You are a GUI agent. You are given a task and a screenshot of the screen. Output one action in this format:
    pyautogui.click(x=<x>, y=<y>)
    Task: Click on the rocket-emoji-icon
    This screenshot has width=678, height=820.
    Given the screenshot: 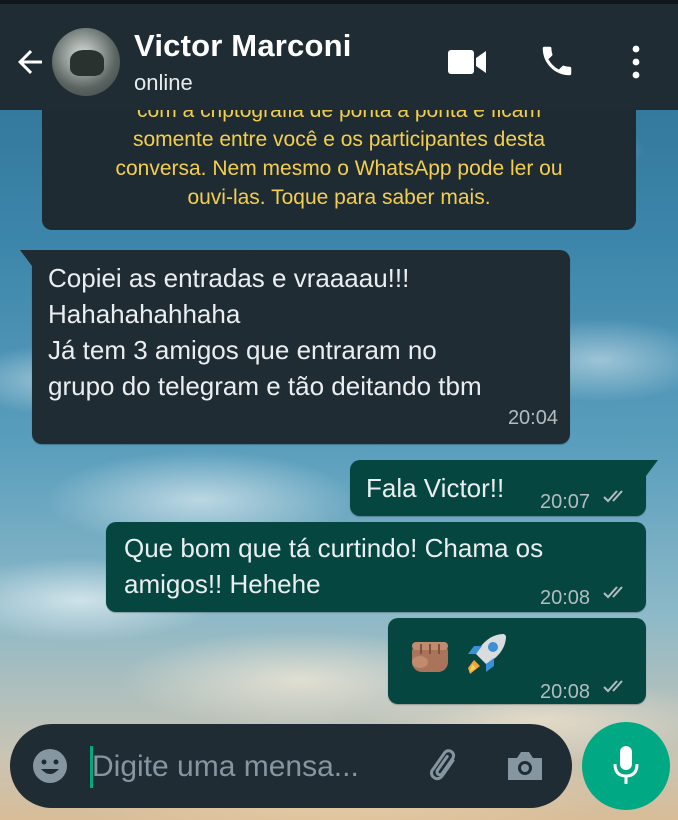 What is the action you would take?
    pyautogui.click(x=487, y=654)
    